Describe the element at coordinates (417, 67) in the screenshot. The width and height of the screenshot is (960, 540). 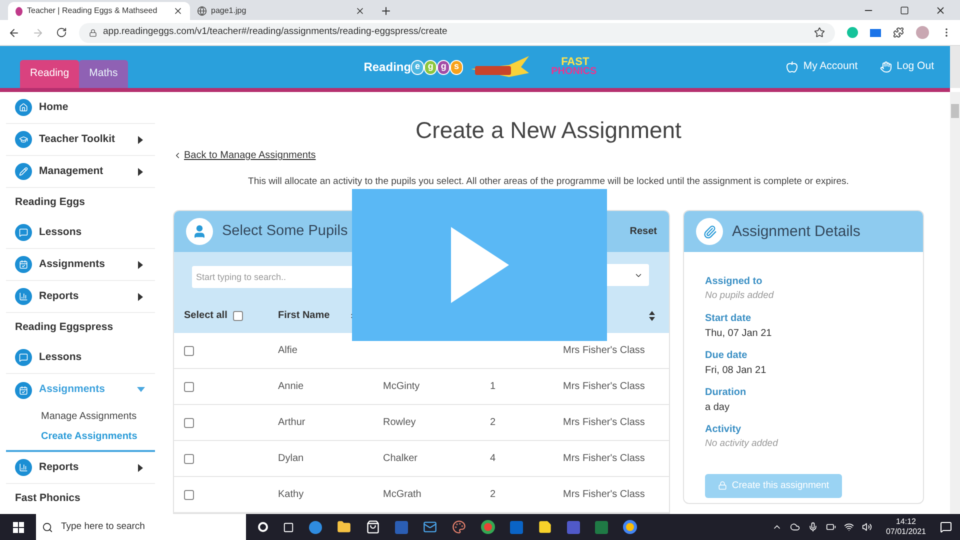
I see `logo-egg: e` at that location.